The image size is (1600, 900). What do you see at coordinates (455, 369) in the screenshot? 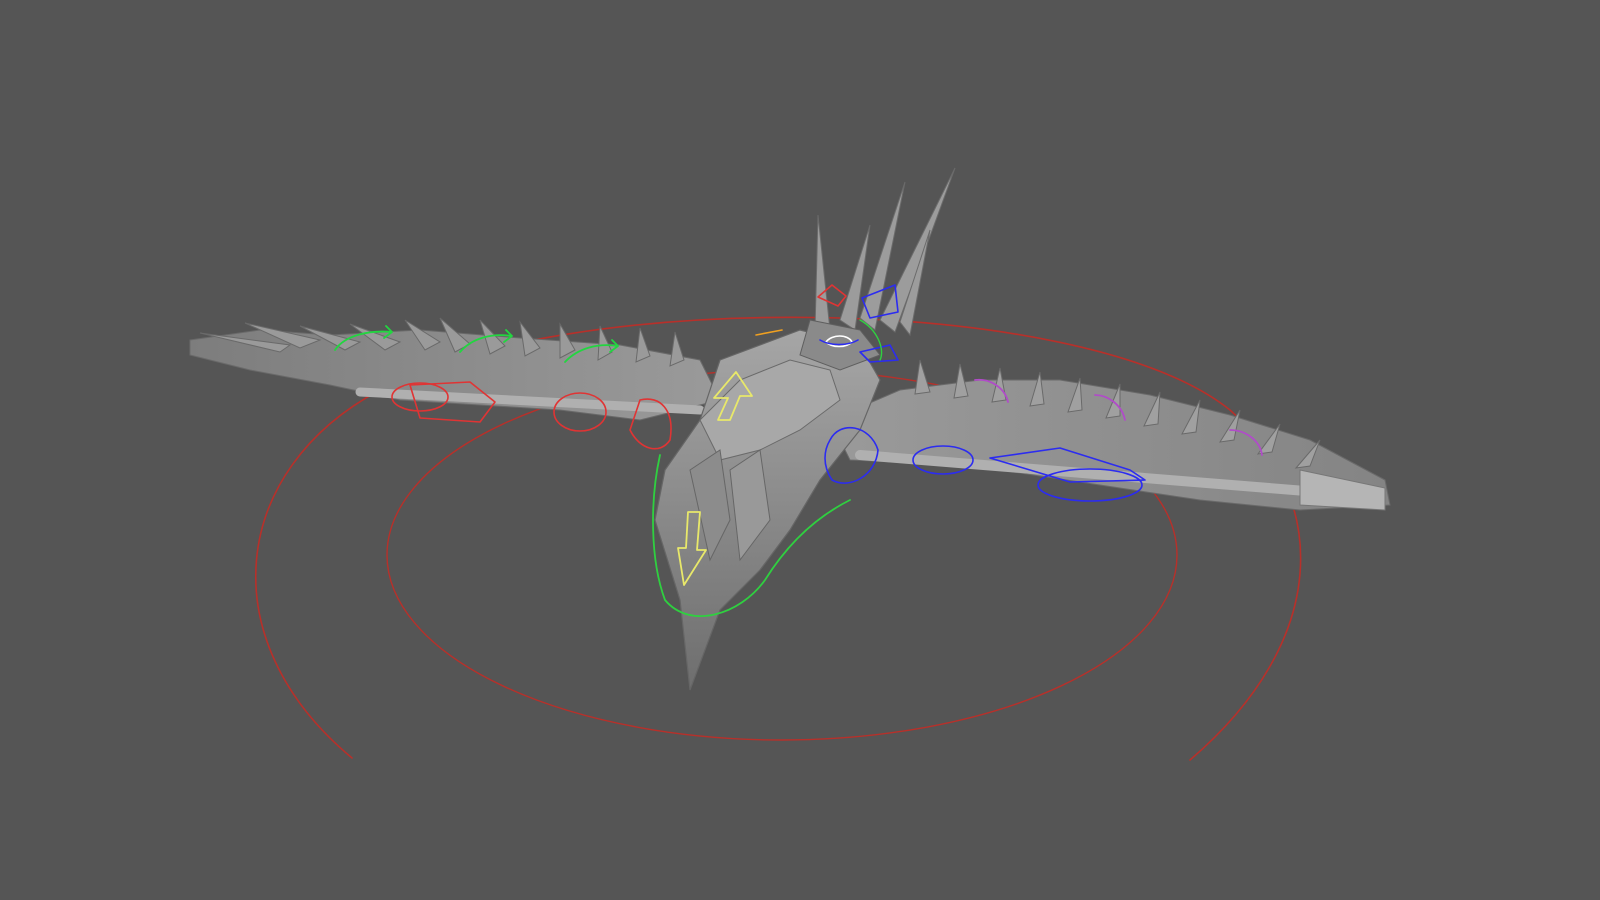
I see `left-wing-mesh` at bounding box center [455, 369].